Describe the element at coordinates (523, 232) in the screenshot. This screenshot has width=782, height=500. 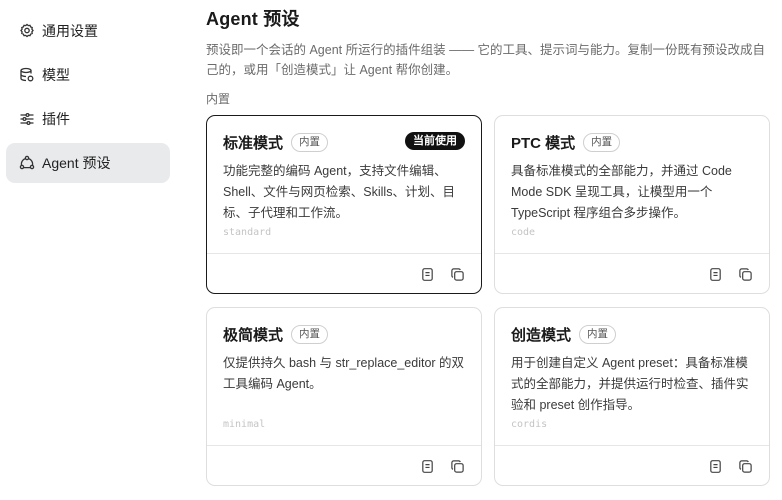
I see `card-preset-id: code` at that location.